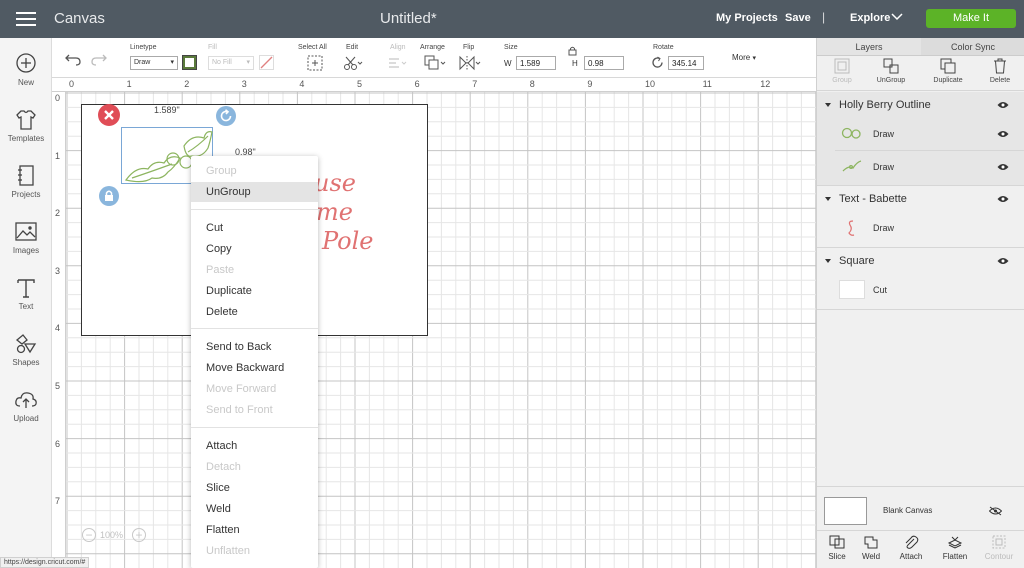 The height and width of the screenshot is (568, 1024). Describe the element at coordinates (154, 63) in the screenshot. I see `linetype-select: Draw ▾` at that location.